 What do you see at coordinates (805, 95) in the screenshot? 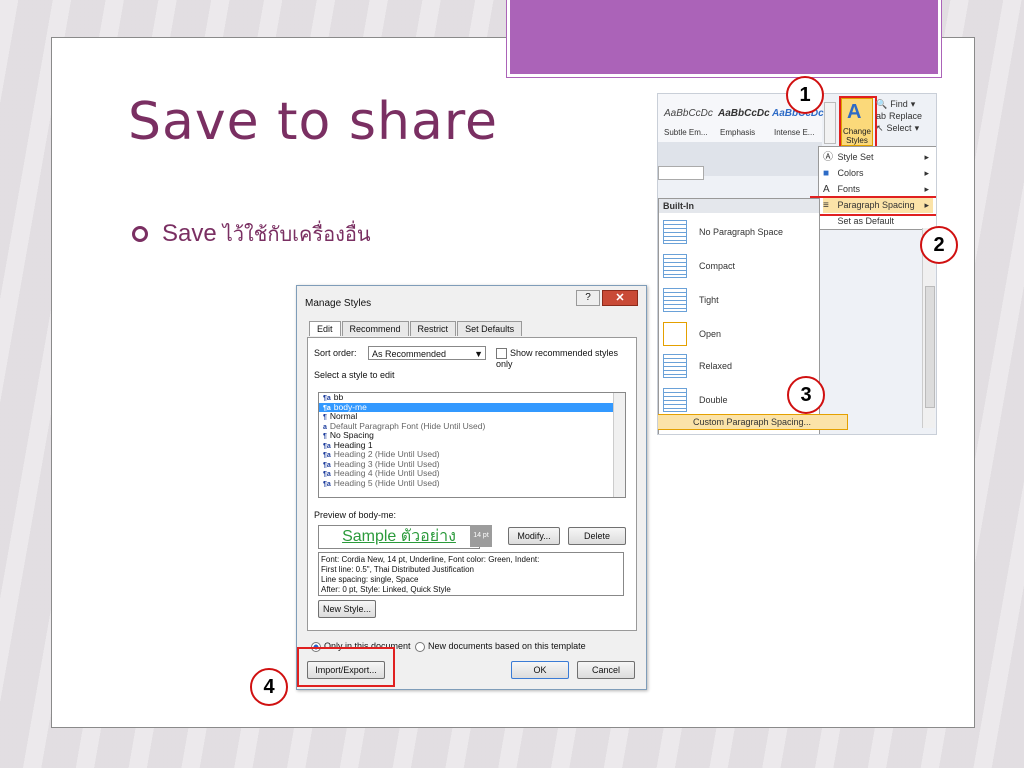
I see `step-marker-1: 1` at bounding box center [805, 95].